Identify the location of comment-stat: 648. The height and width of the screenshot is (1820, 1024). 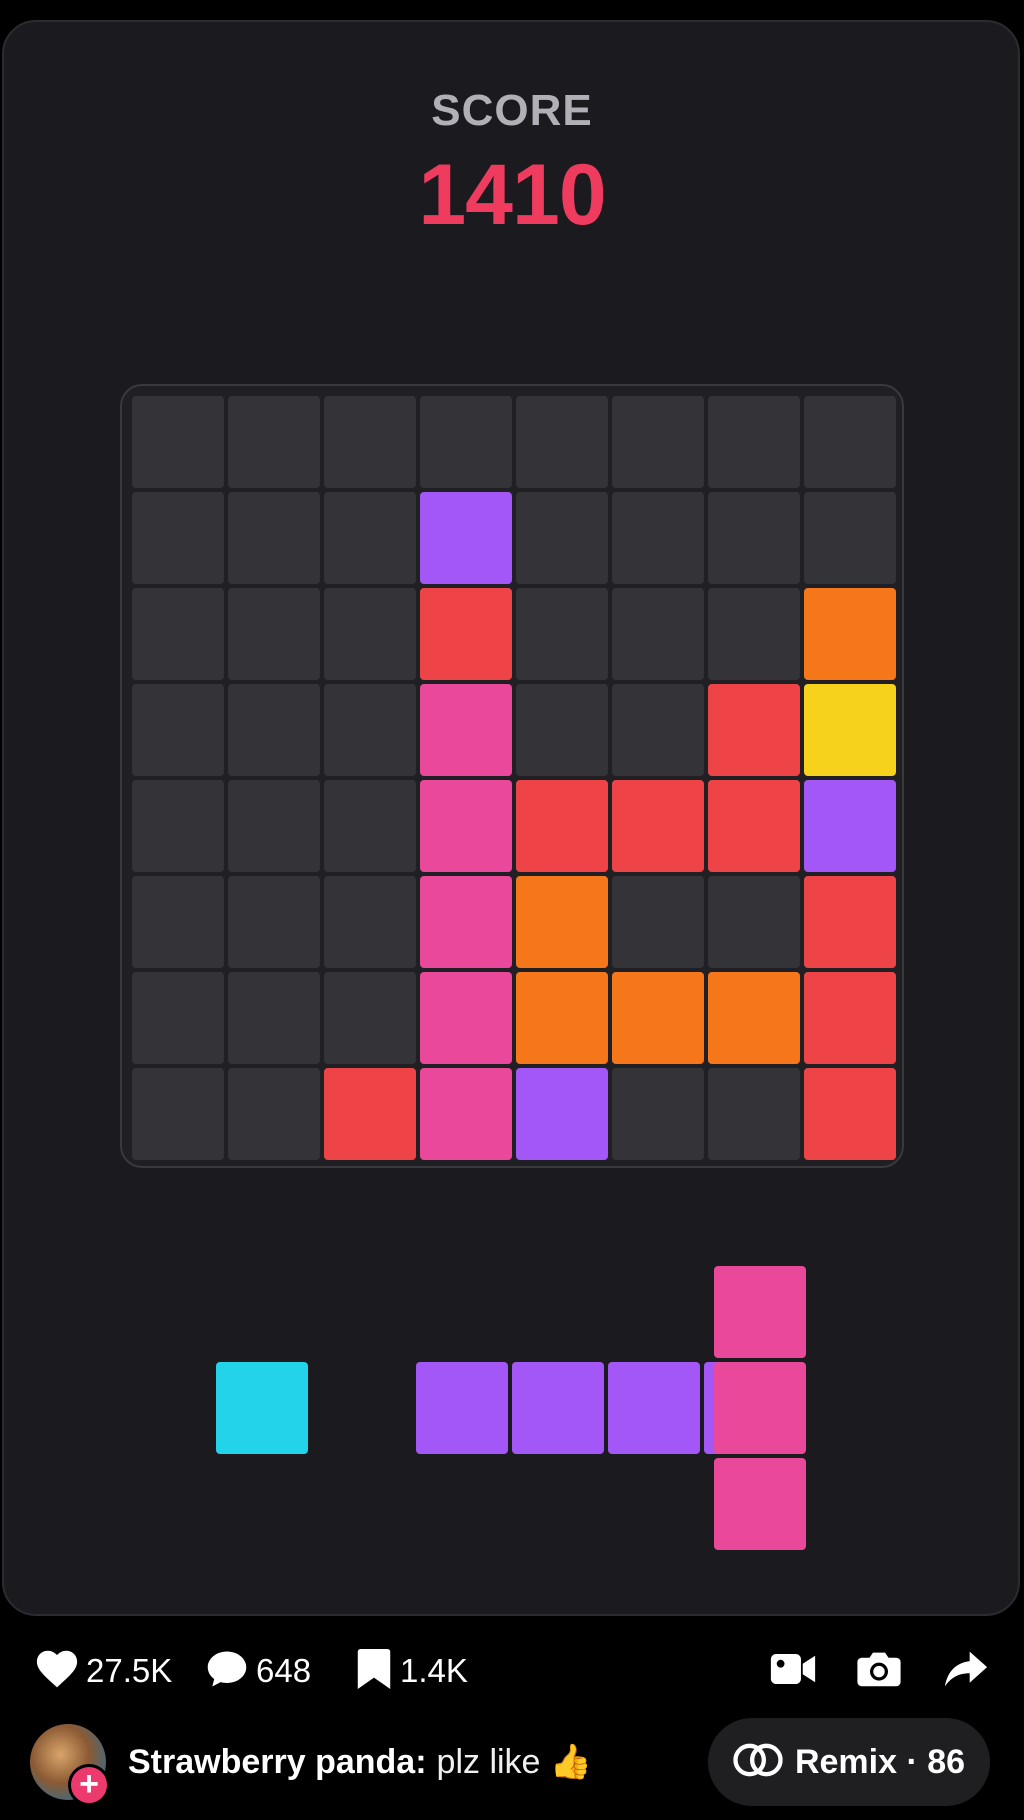
(258, 1671).